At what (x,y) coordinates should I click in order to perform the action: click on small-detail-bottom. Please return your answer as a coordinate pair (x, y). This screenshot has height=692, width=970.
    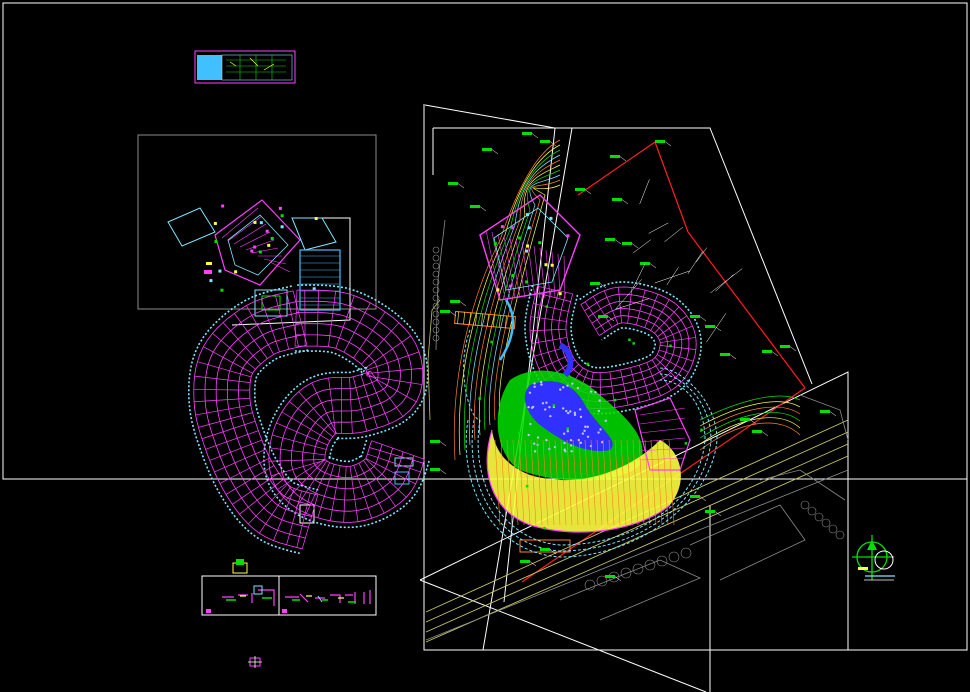
    Looking at the image, I should click on (255, 662).